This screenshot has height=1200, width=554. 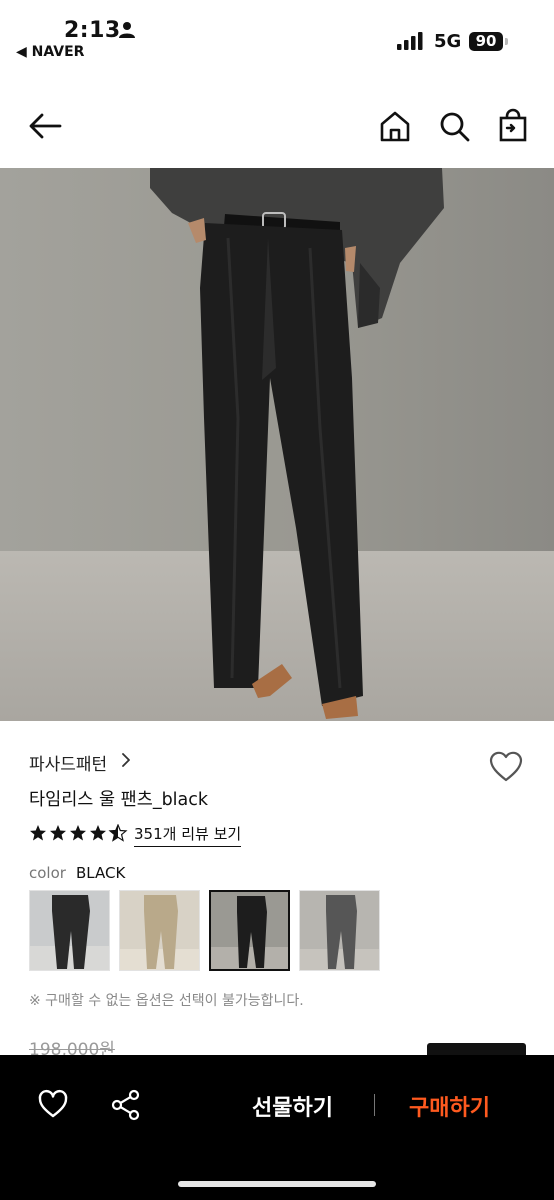 I want to click on bottom-action-bar, so click(x=277, y=1127).